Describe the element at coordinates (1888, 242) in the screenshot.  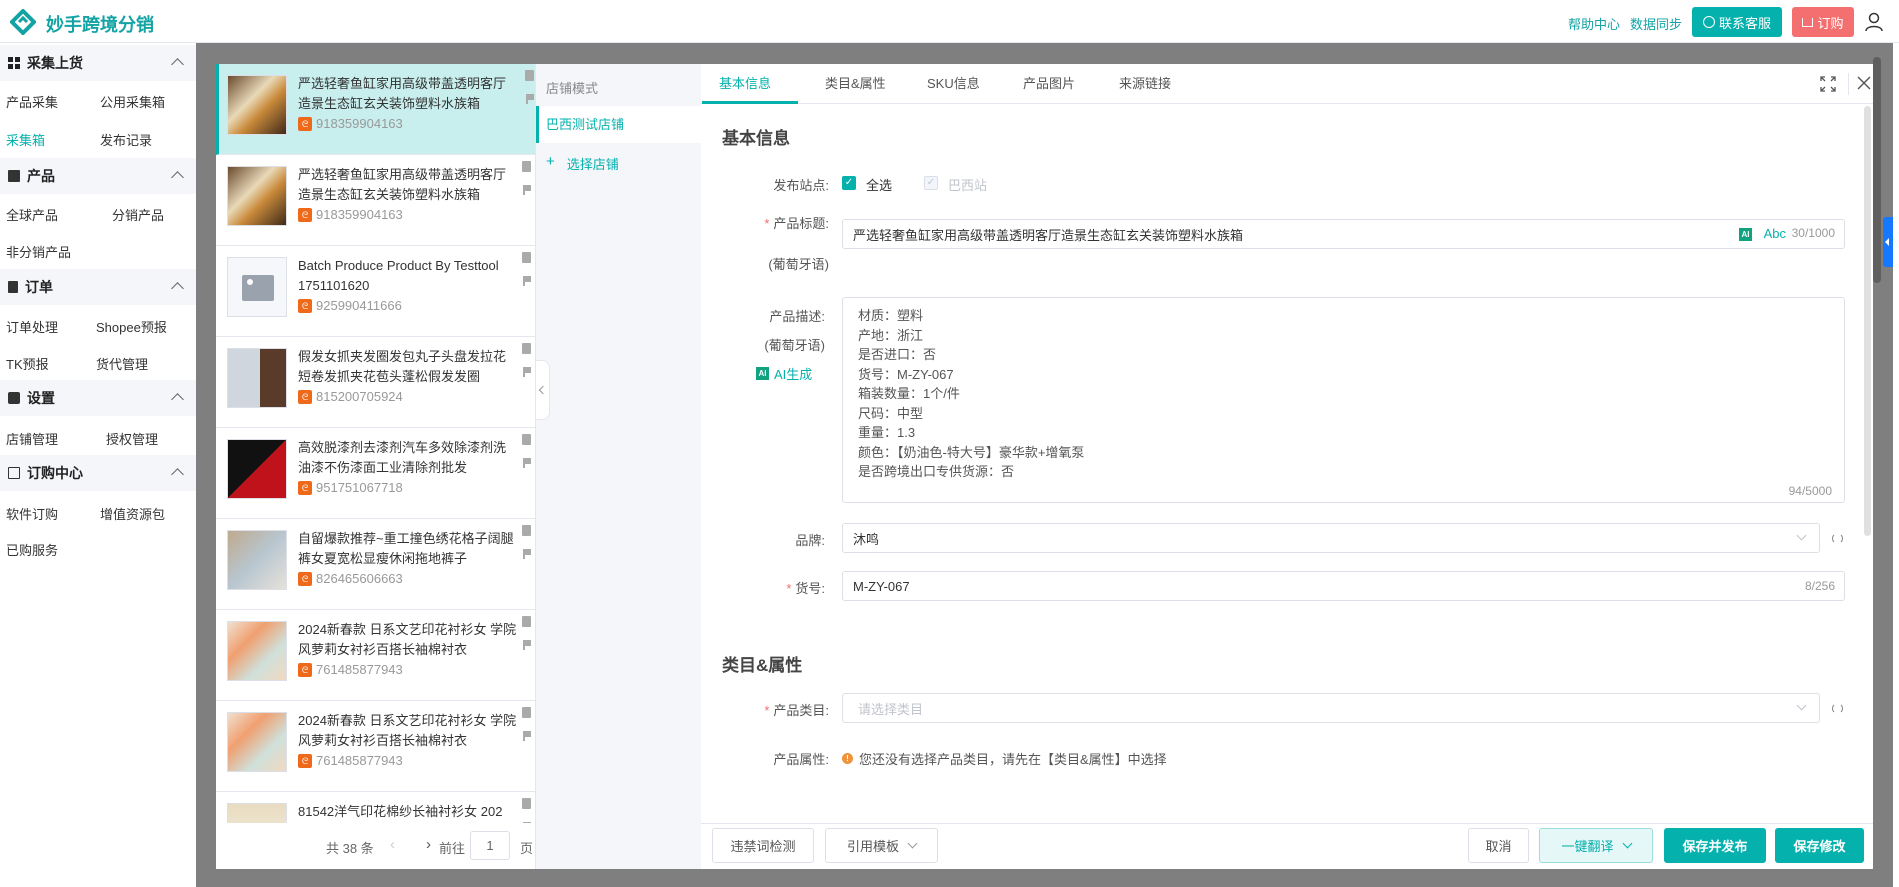
I see `side-drawer-tab` at that location.